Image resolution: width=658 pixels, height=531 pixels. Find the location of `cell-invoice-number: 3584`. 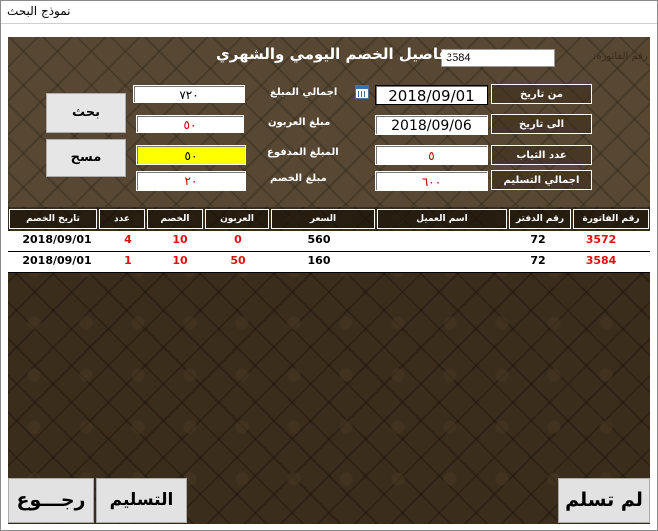

cell-invoice-number: 3584 is located at coordinates (601, 260).